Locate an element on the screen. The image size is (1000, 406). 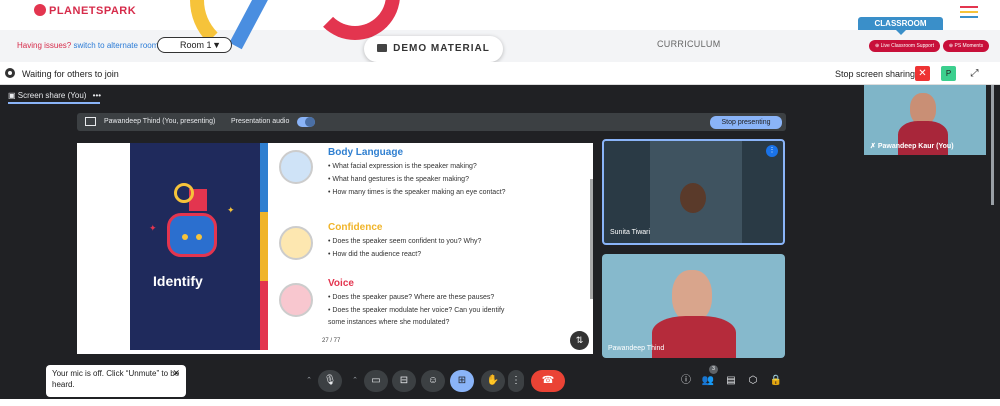
screen-share-label: Screen share (You) is located at coordinates (52, 95).